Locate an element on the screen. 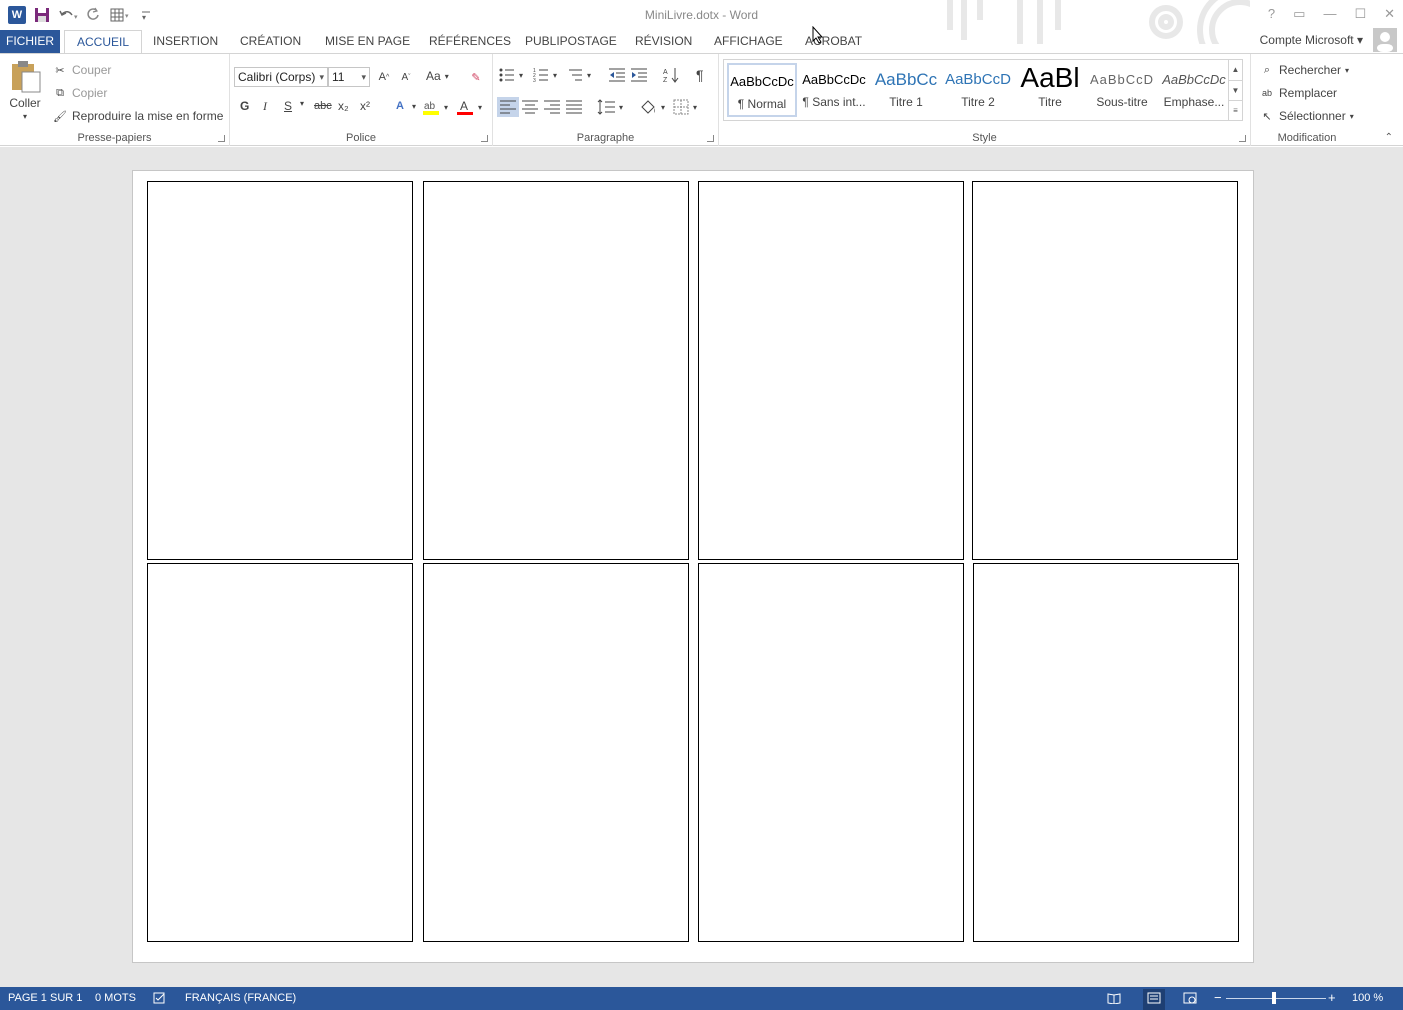 The height and width of the screenshot is (1010, 1403). style-normal: AaBbCcDc ¶ Normal is located at coordinates (762, 90).